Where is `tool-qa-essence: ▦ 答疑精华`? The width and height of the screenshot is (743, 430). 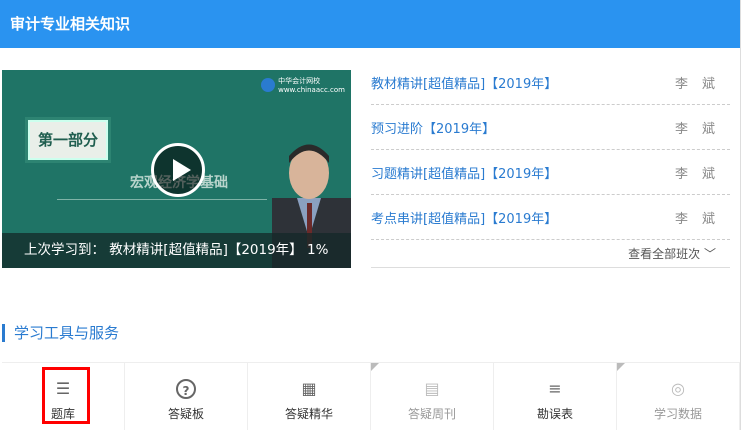 tool-qa-essence: ▦ 答疑精华 is located at coordinates (309, 396).